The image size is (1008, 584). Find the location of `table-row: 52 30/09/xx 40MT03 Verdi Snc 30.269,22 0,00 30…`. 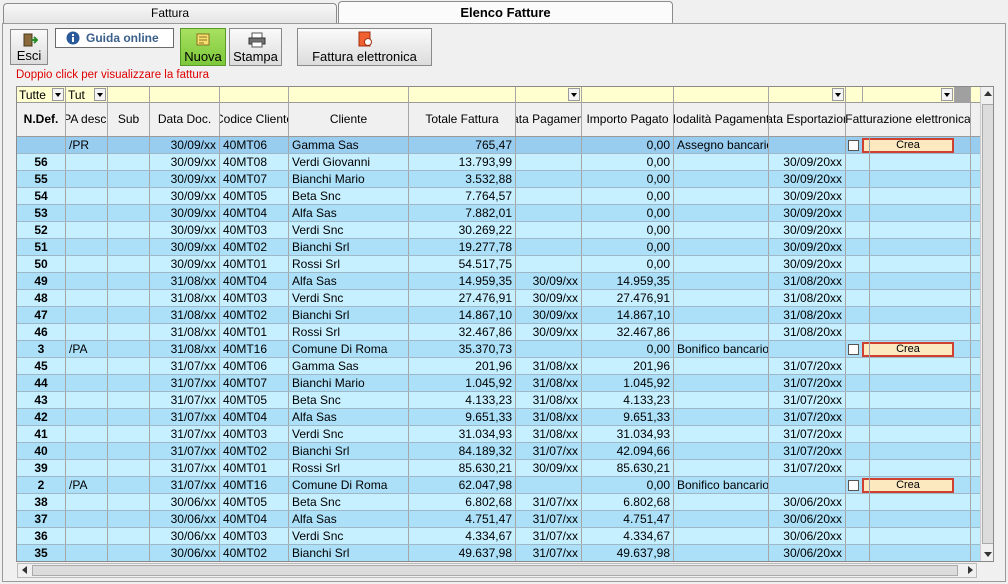

table-row: 52 30/09/xx 40MT03 Verdi Snc 30.269,22 0,00 30… is located at coordinates (505, 230).